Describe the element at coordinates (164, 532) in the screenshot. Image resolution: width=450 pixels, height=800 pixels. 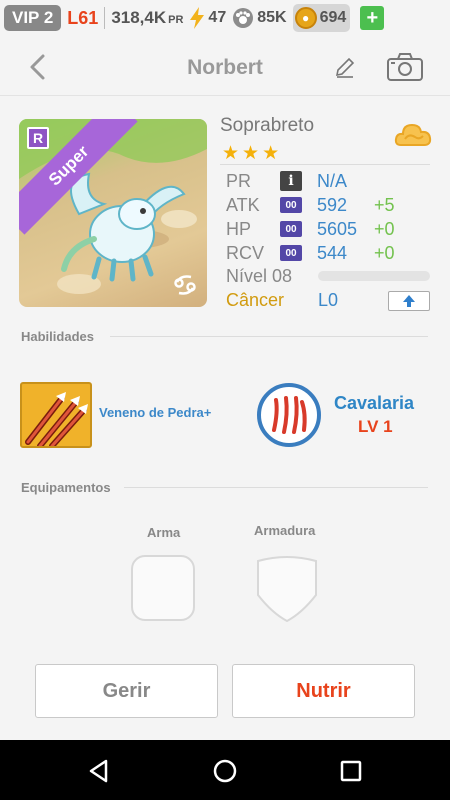
I see `weapon-label: Arma` at that location.